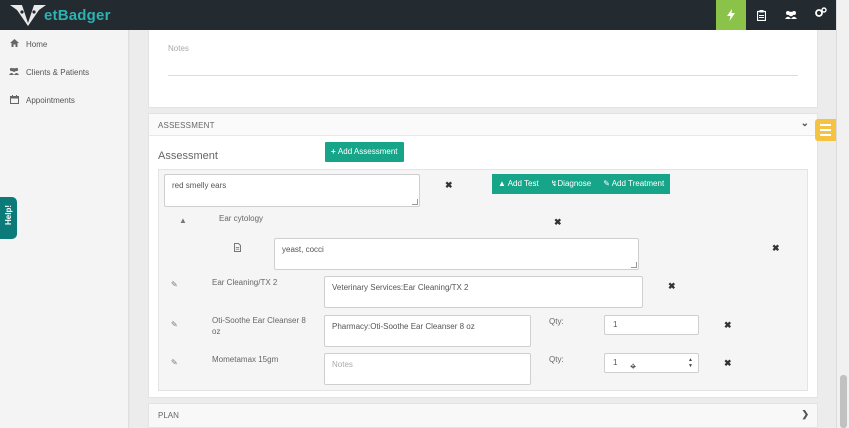 The height and width of the screenshot is (428, 849). Describe the element at coordinates (178, 48) in the screenshot. I see `notes-field: Notes` at that location.